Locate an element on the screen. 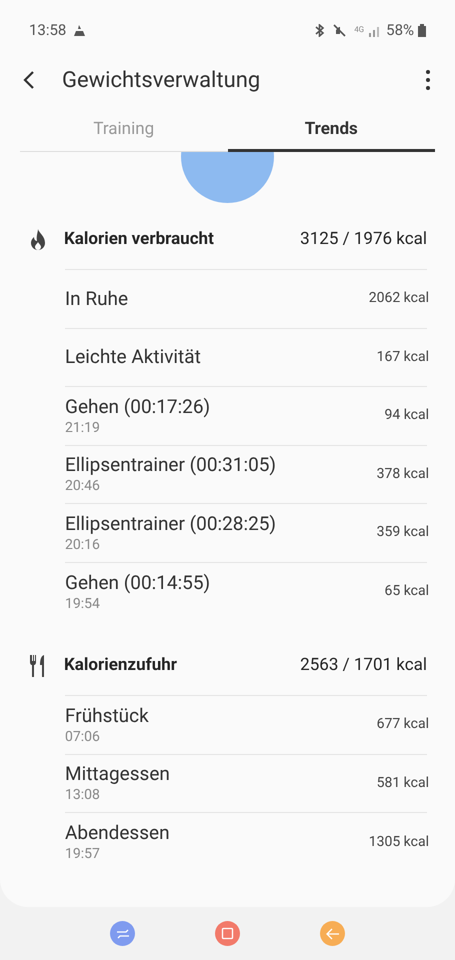  entry-title: Gehen (00:14:55) is located at coordinates (137, 582).